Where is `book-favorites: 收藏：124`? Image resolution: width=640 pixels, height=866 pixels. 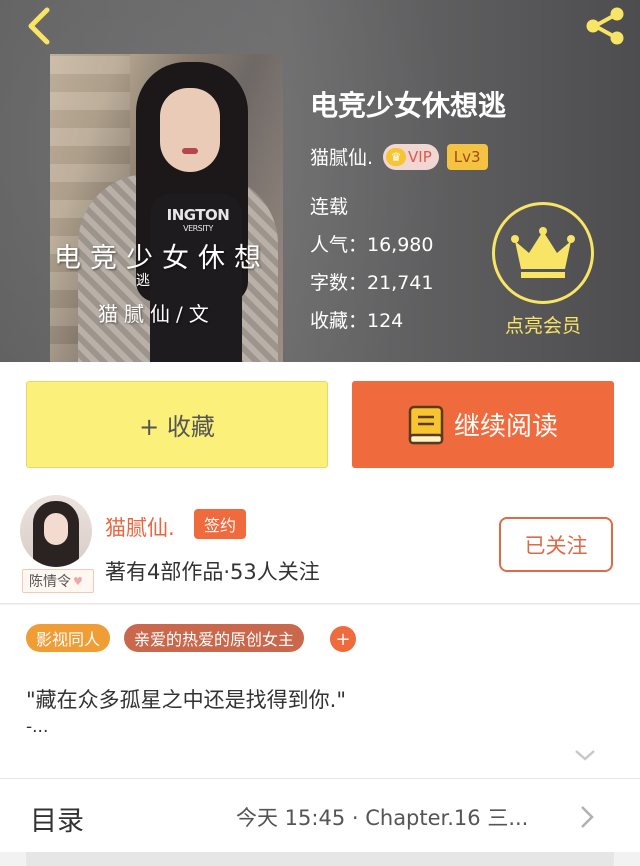
book-favorites: 收藏：124 is located at coordinates (357, 321).